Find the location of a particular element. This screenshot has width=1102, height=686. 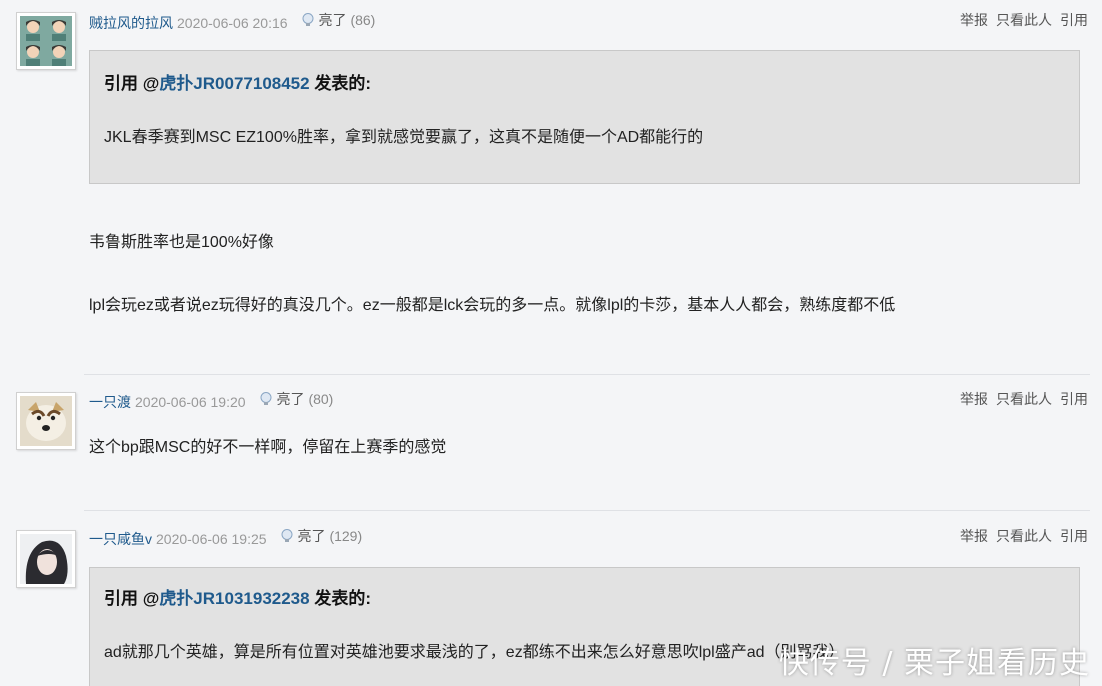

light-count: (86) is located at coordinates (363, 20).